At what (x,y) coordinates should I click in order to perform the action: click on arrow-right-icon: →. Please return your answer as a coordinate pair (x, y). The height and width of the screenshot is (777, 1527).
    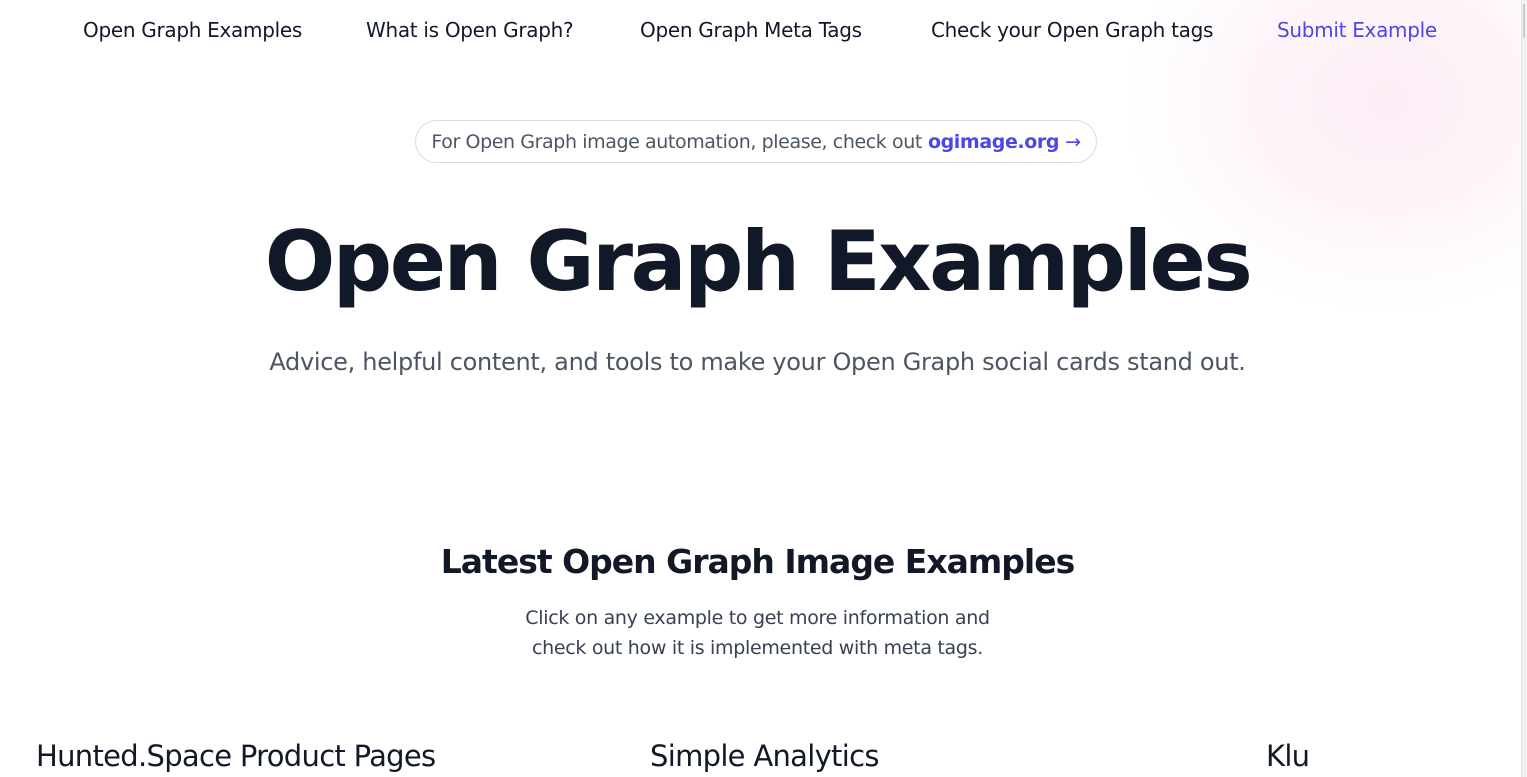
    Looking at the image, I should click on (1073, 141).